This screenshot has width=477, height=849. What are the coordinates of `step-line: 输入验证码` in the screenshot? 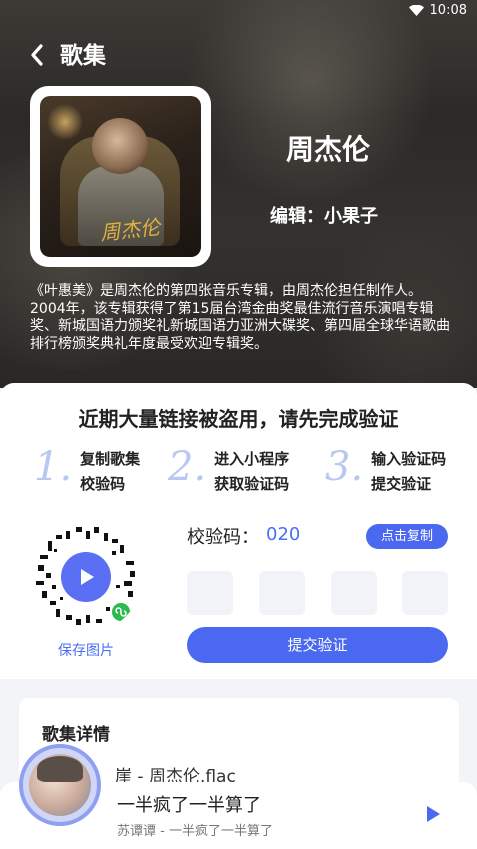 It's located at (409, 459).